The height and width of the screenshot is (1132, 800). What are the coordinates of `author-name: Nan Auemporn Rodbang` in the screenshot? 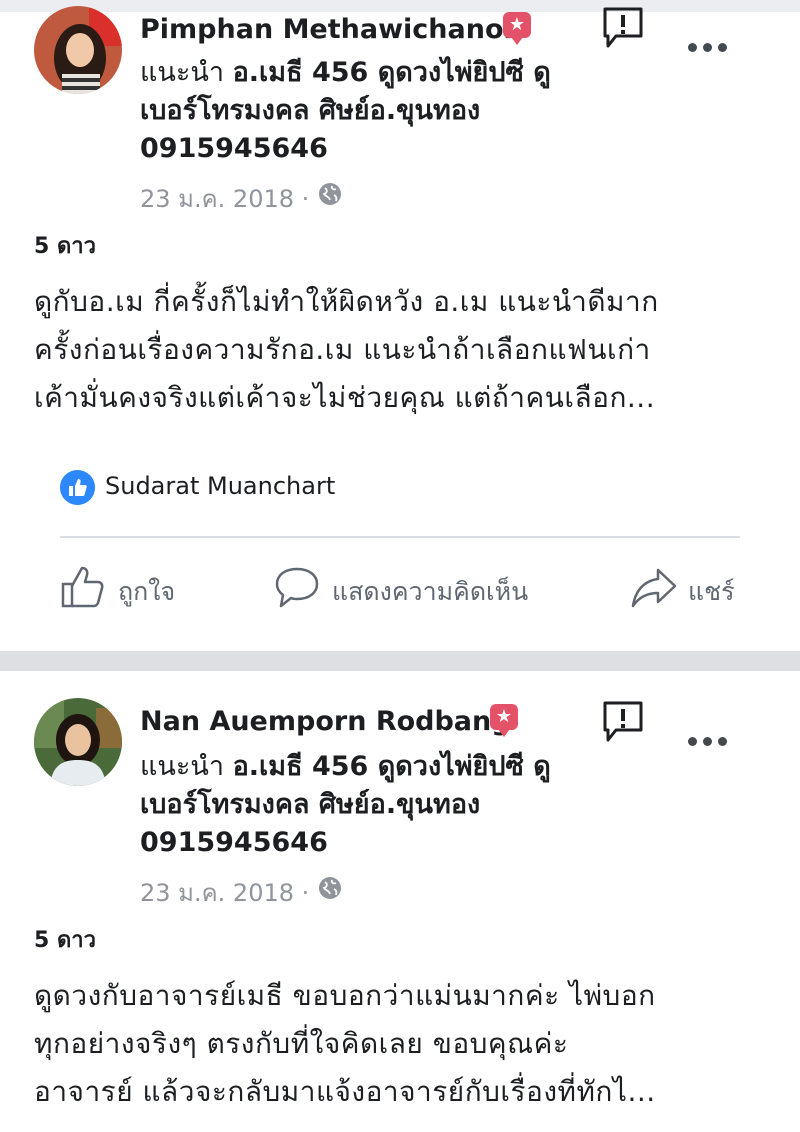 It's located at (325, 721).